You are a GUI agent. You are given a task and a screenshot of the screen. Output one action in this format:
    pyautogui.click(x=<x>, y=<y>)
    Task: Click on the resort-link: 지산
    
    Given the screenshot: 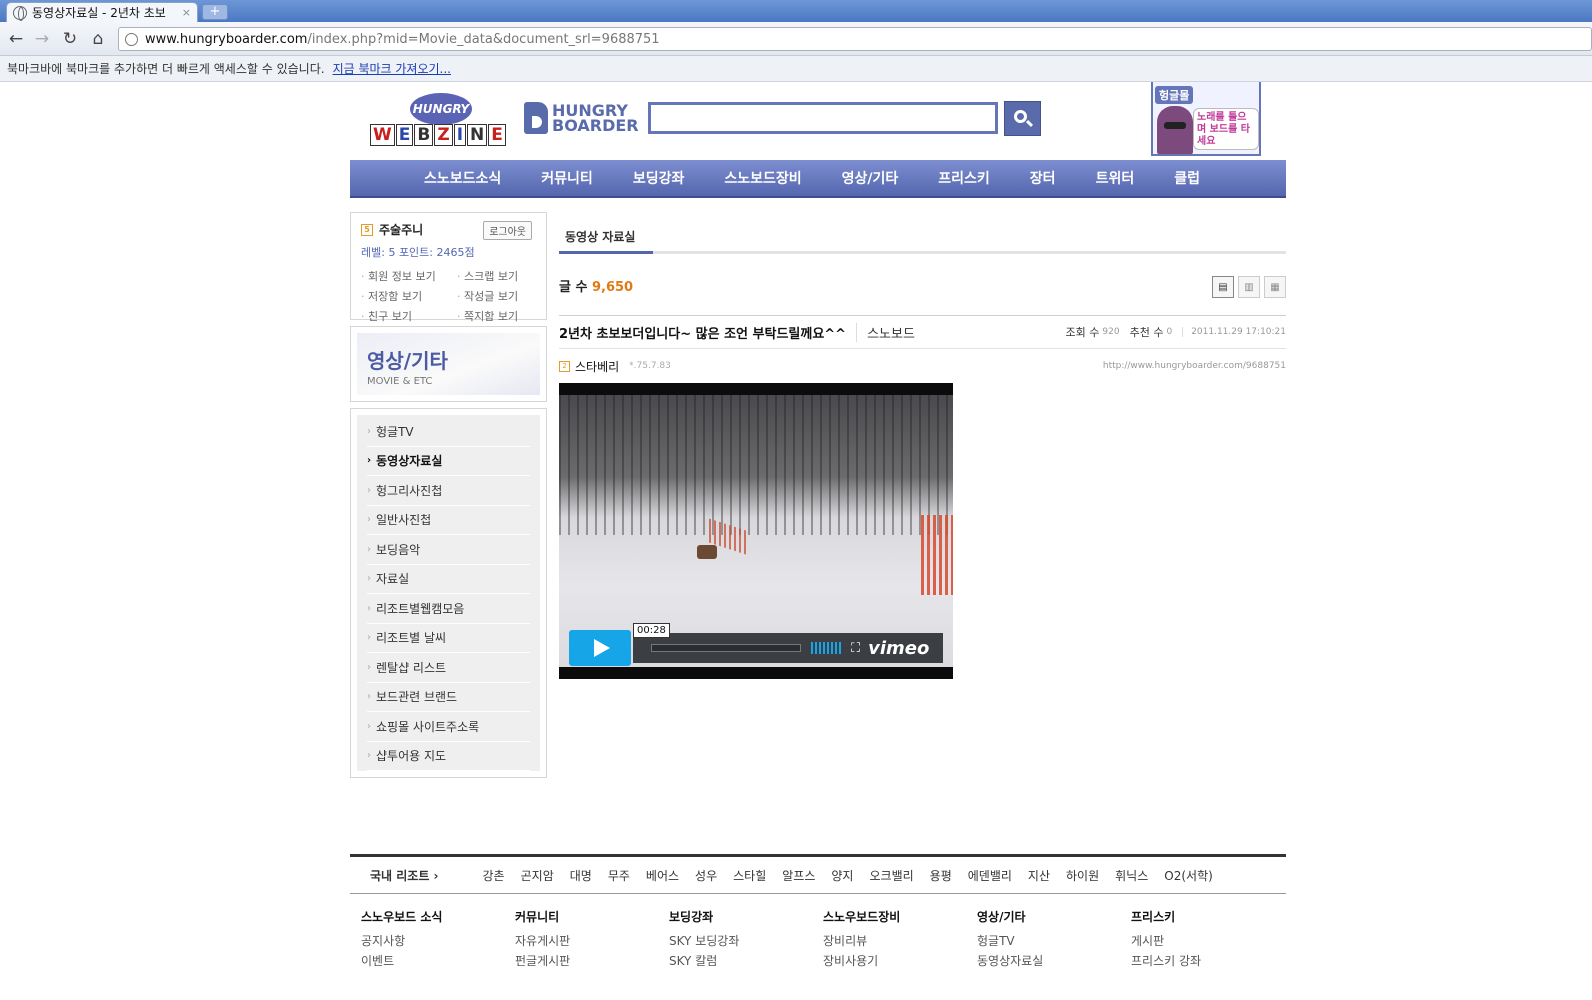 What is the action you would take?
    pyautogui.click(x=1039, y=875)
    